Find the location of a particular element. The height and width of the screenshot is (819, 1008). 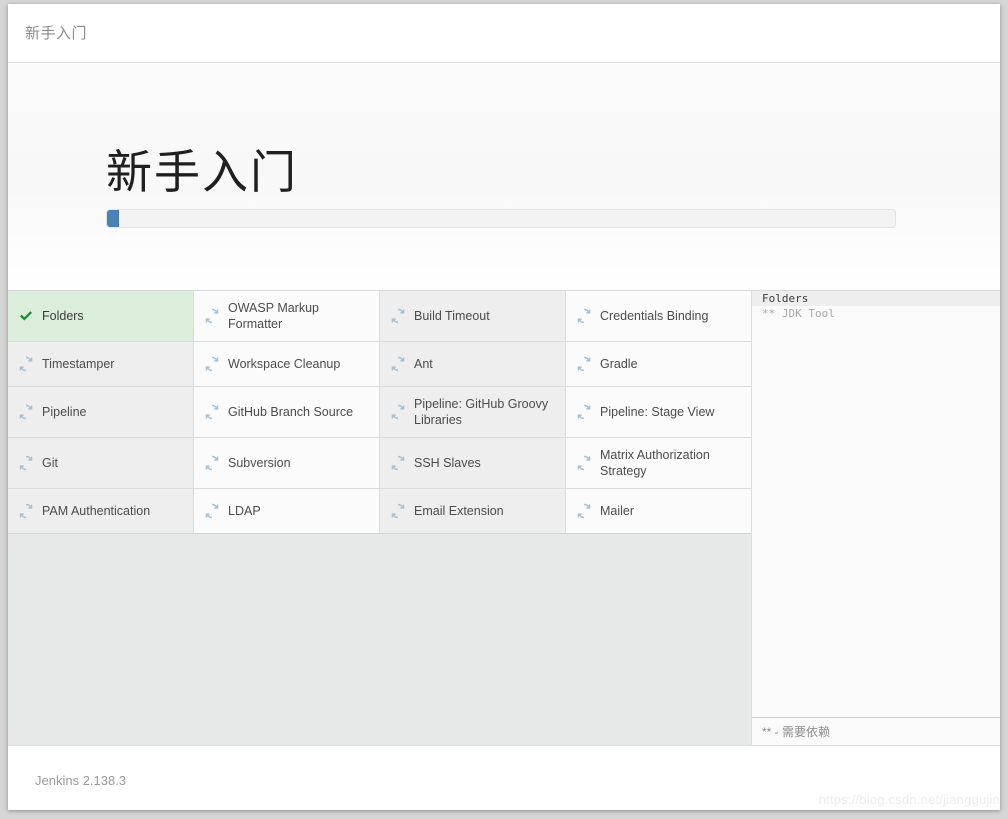

jenkins-version-label: Jenkins 2.138.3 is located at coordinates (81, 780).